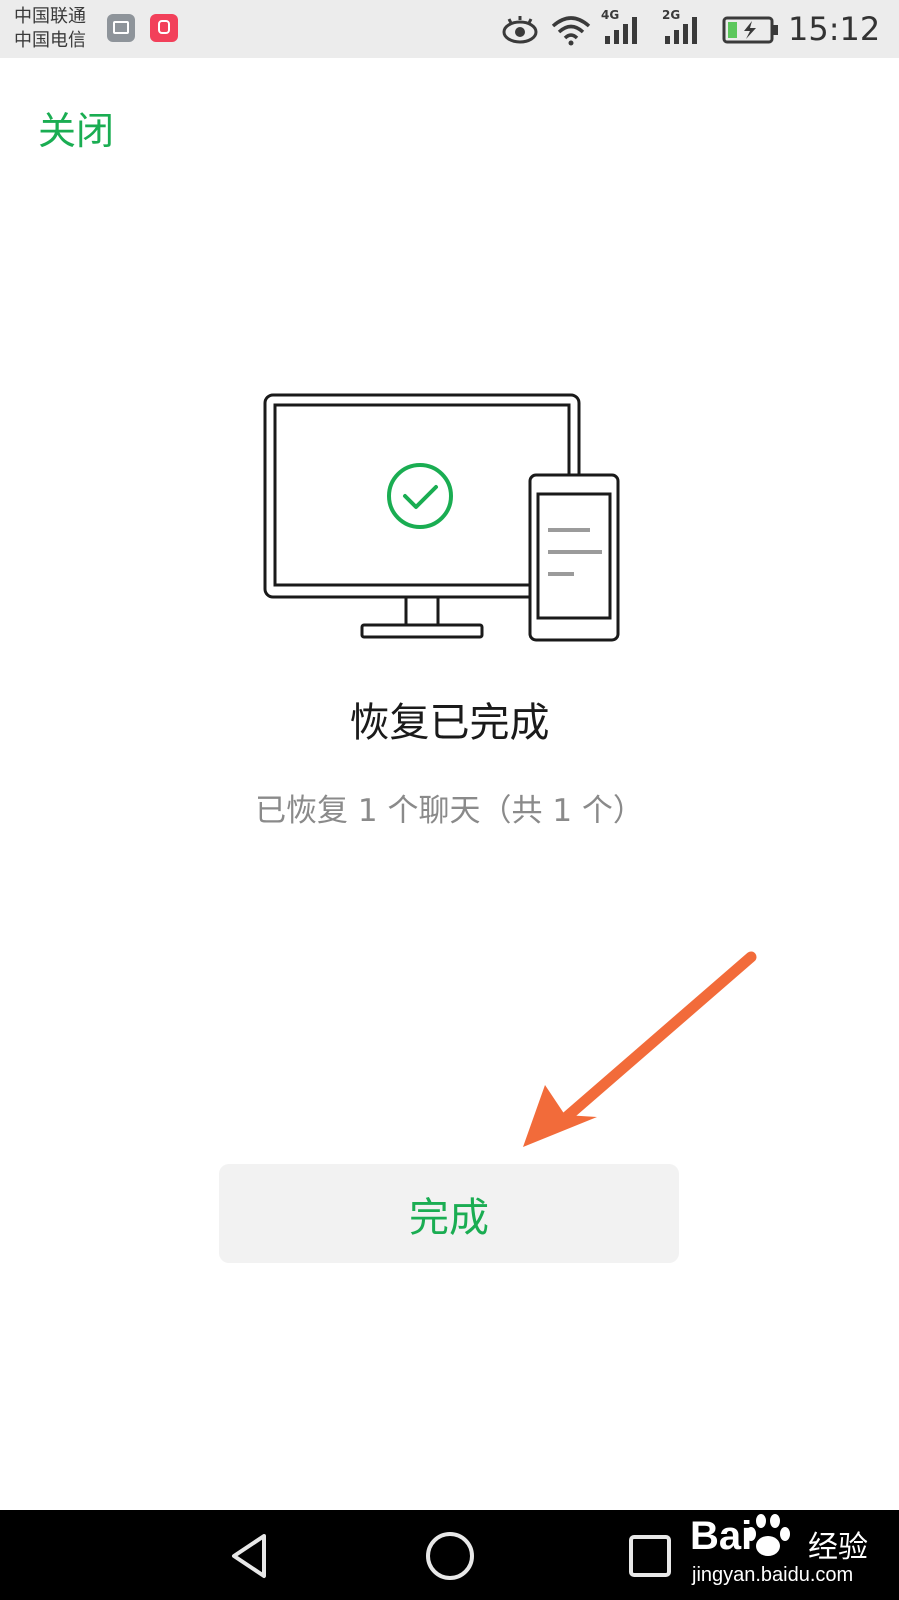 The width and height of the screenshot is (899, 1600). What do you see at coordinates (650, 1556) in the screenshot?
I see `recent-apps-icon` at bounding box center [650, 1556].